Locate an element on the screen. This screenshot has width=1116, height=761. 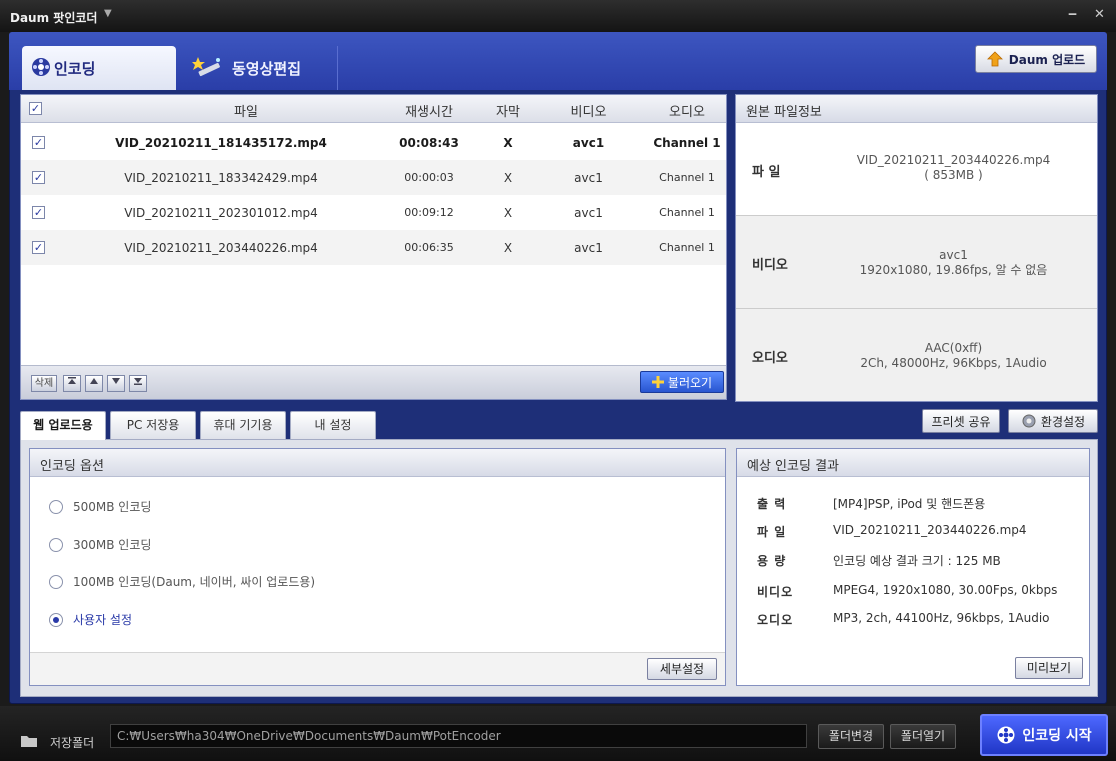
preset-share-button: 프리셋 공유 is located at coordinates (961, 421).